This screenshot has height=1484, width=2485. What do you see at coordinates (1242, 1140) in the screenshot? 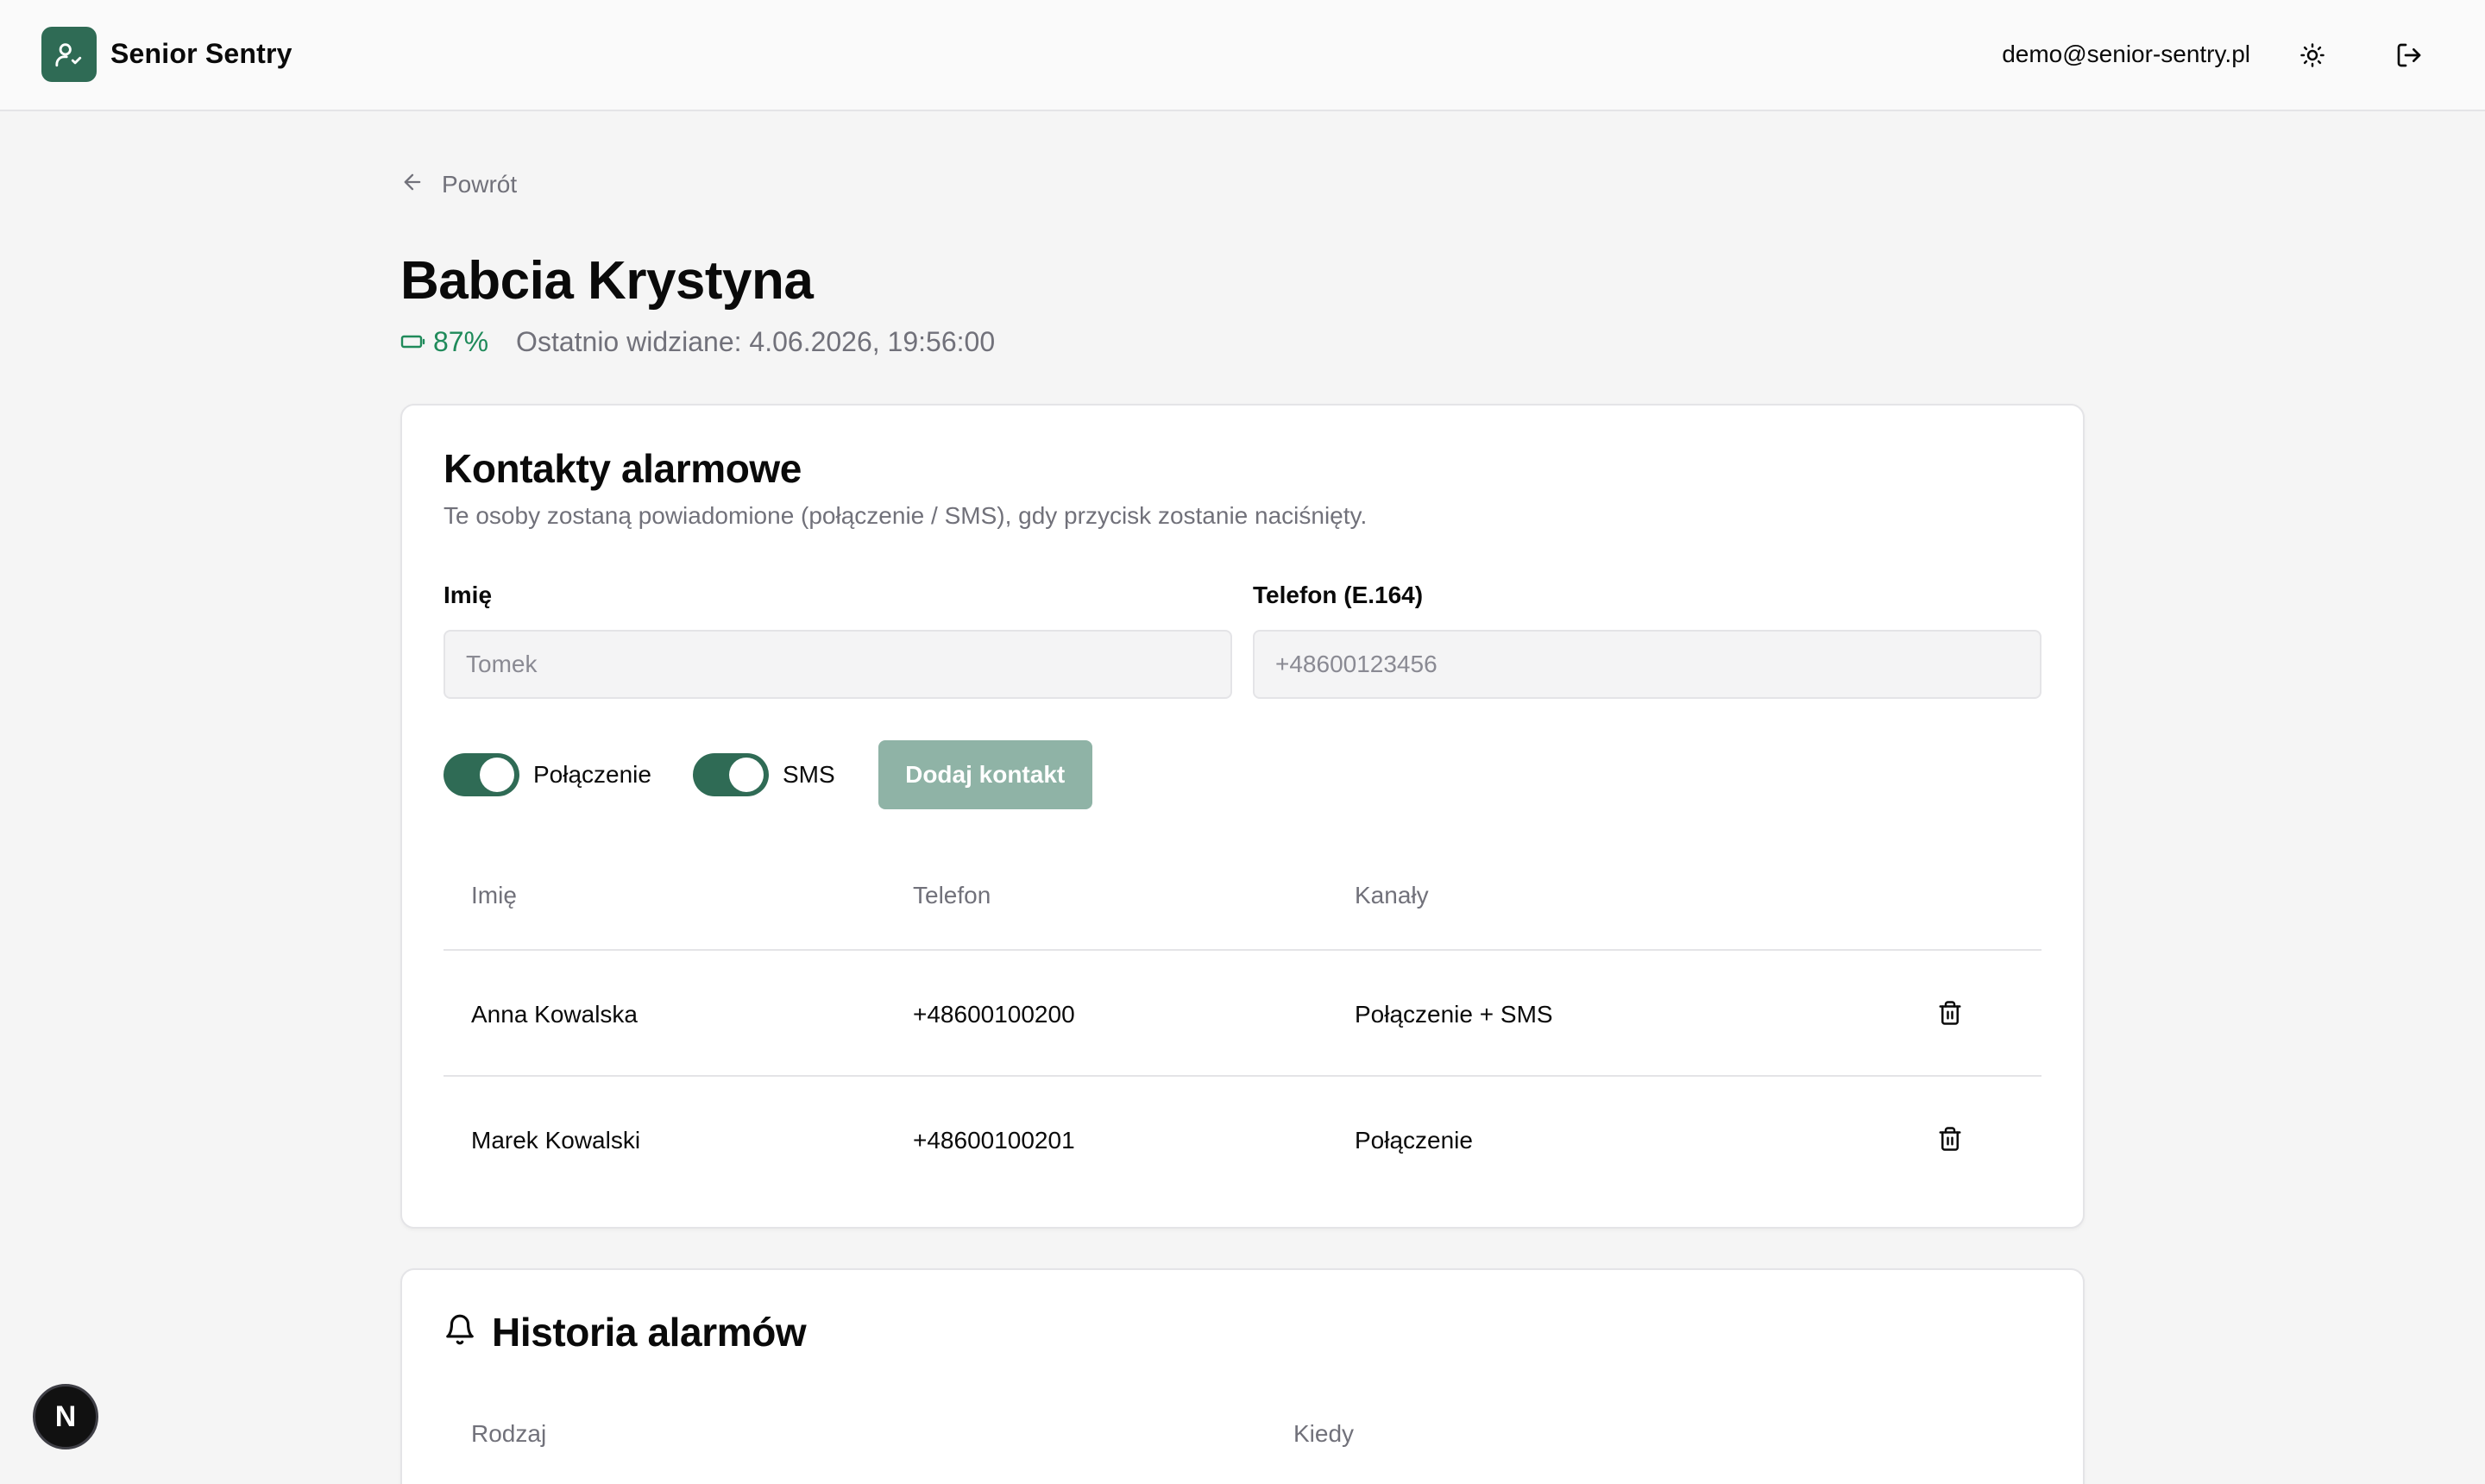
I see `table-row: Marek Kowalski +48600100201 Połączenie` at bounding box center [1242, 1140].